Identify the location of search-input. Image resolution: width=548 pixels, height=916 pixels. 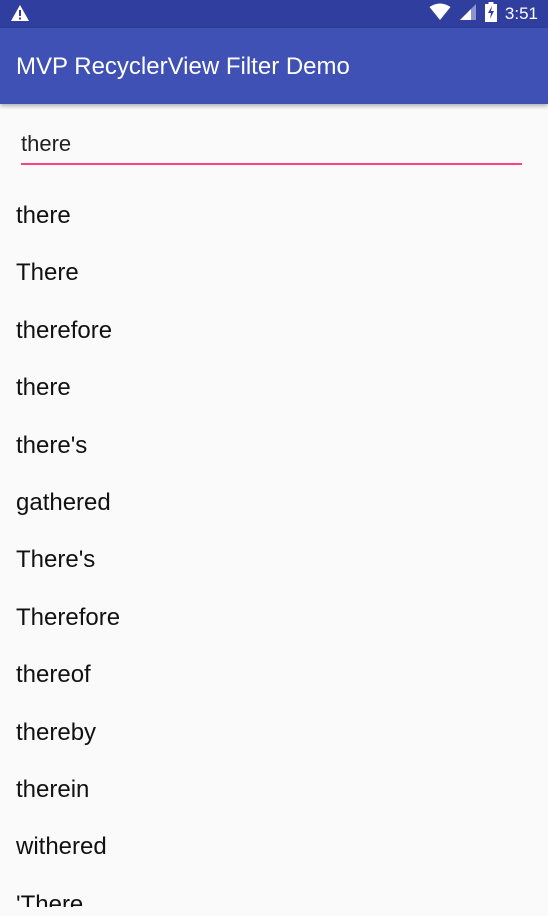
(271, 144).